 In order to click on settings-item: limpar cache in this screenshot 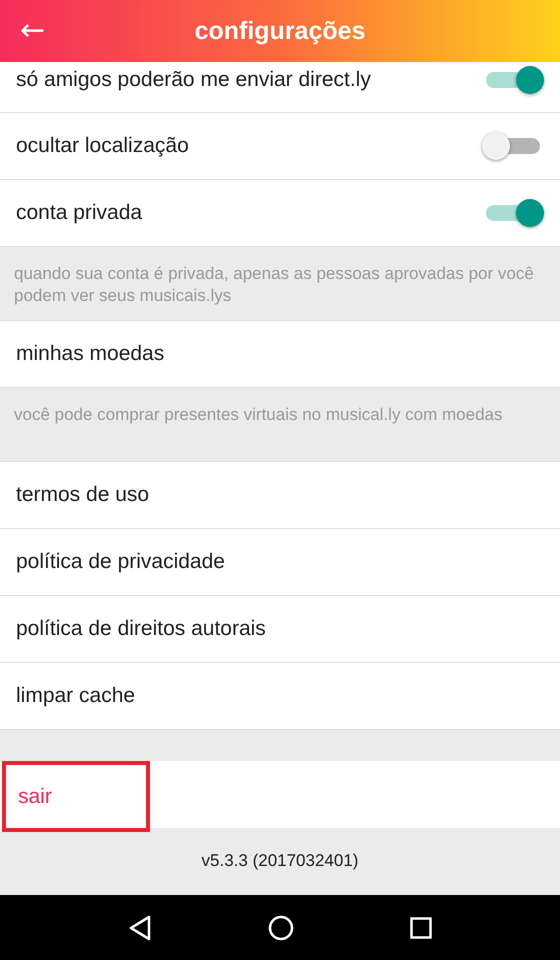, I will do `click(280, 696)`.